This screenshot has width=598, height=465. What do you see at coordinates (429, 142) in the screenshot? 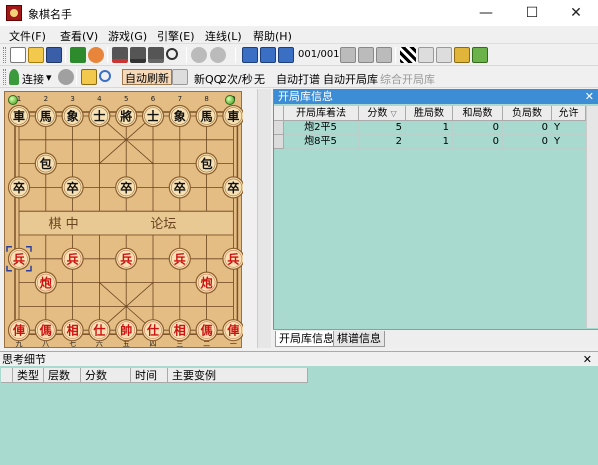
I see `cell-win: 1` at bounding box center [429, 142].